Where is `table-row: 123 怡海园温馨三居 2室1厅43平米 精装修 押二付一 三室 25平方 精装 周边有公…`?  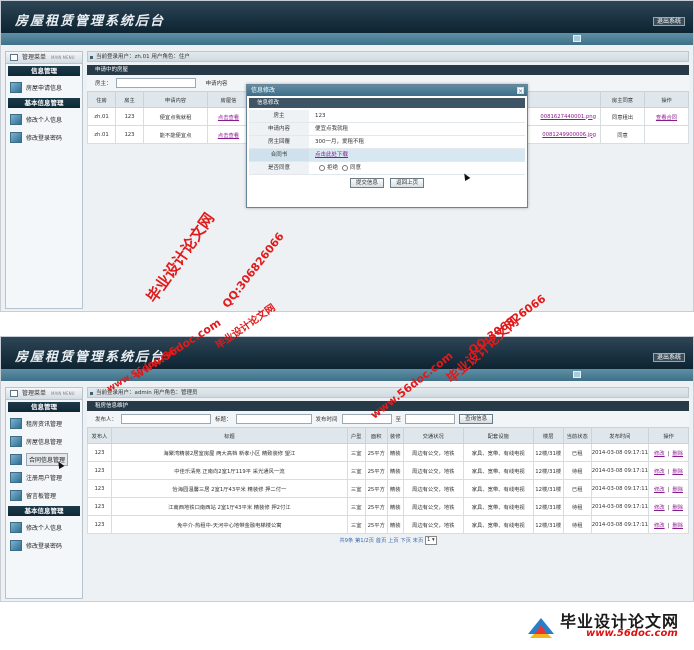
table-row: 123 怡海园温馨三居 2室1厅43平米 精装修 押二付一 三室 25平方 精装 周边有公… is located at coordinates (388, 488).